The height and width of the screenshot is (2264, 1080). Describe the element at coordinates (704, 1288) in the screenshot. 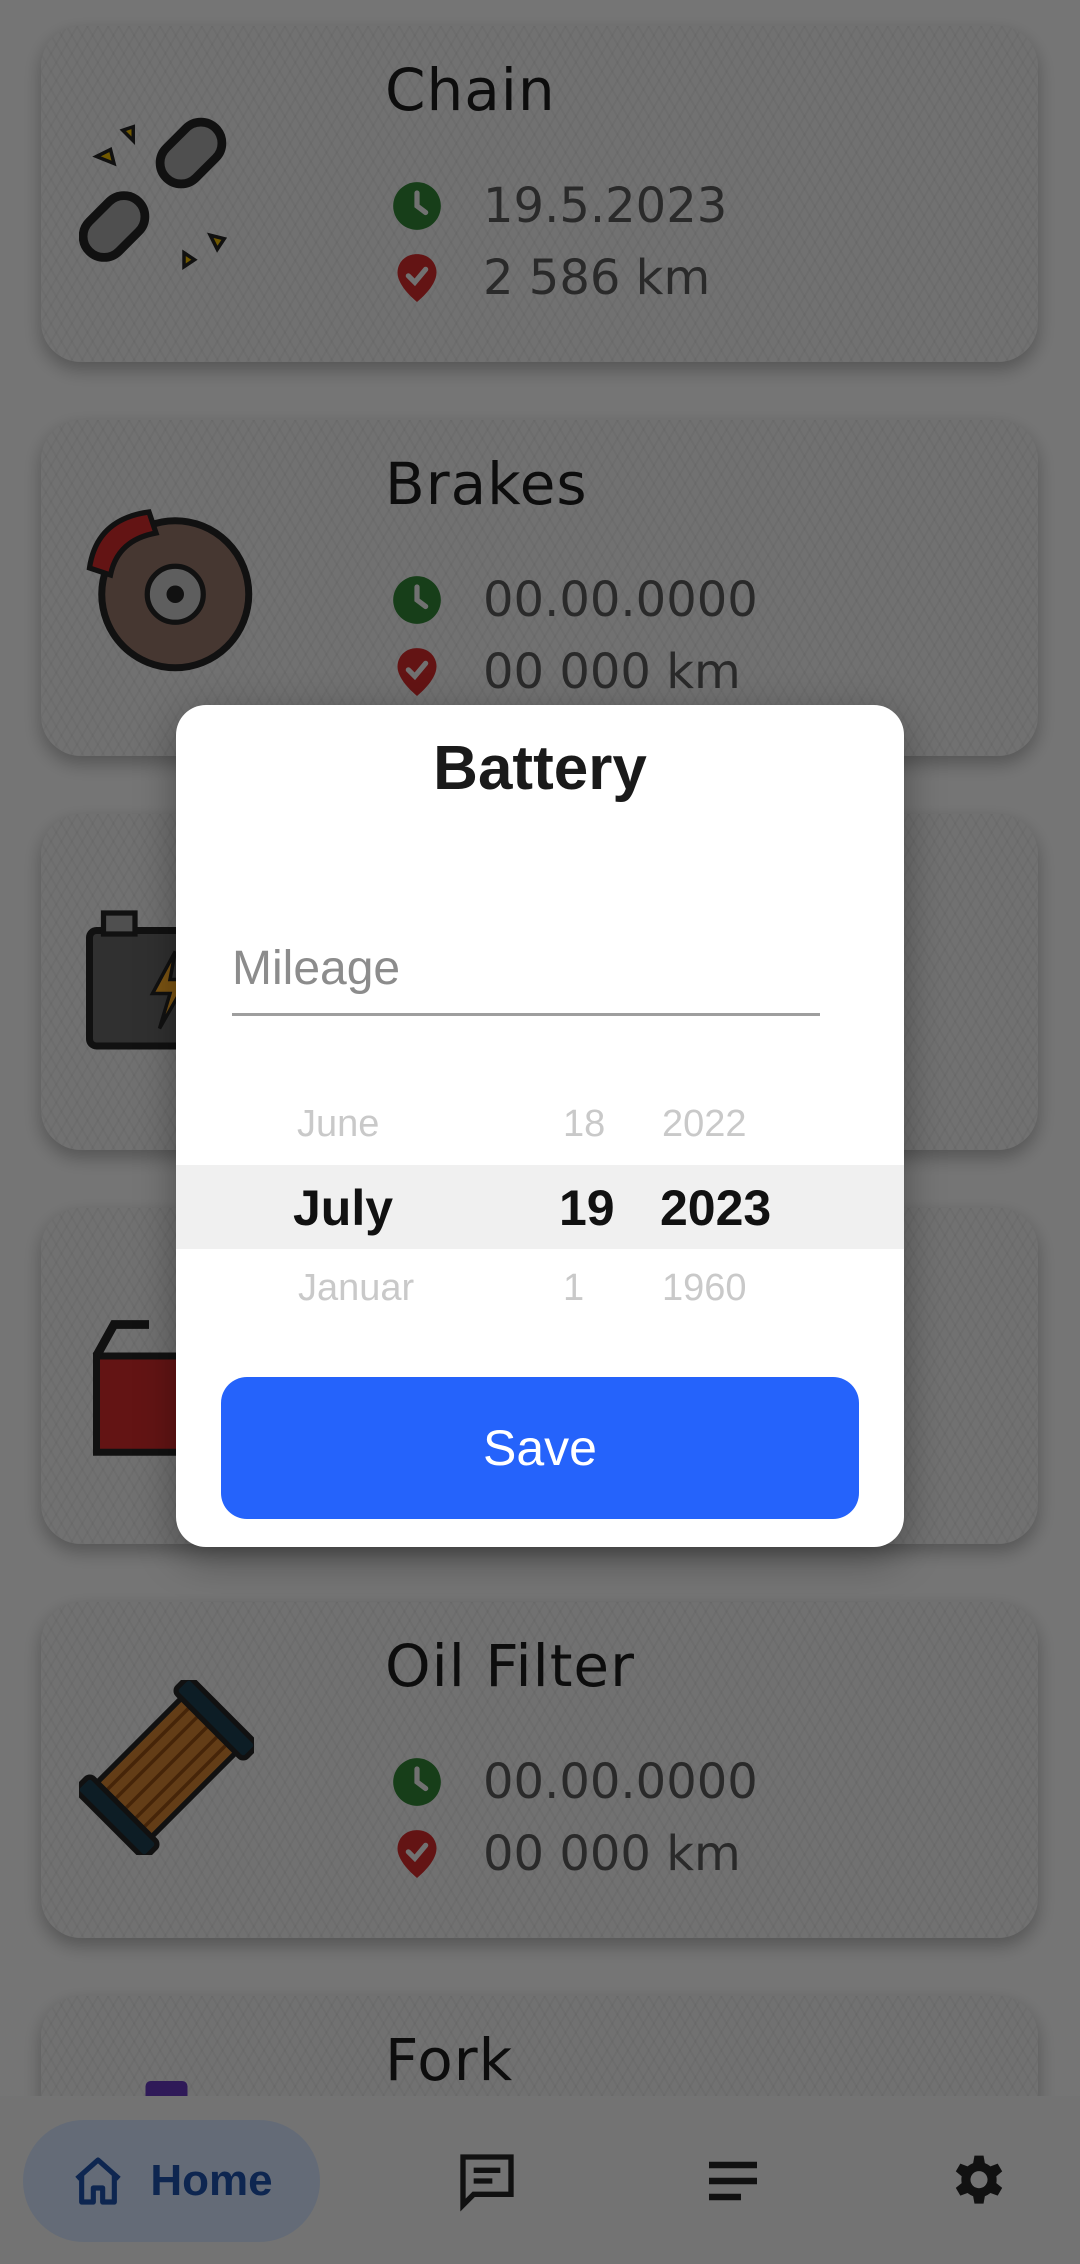

I see `year-option-next: 1960` at that location.